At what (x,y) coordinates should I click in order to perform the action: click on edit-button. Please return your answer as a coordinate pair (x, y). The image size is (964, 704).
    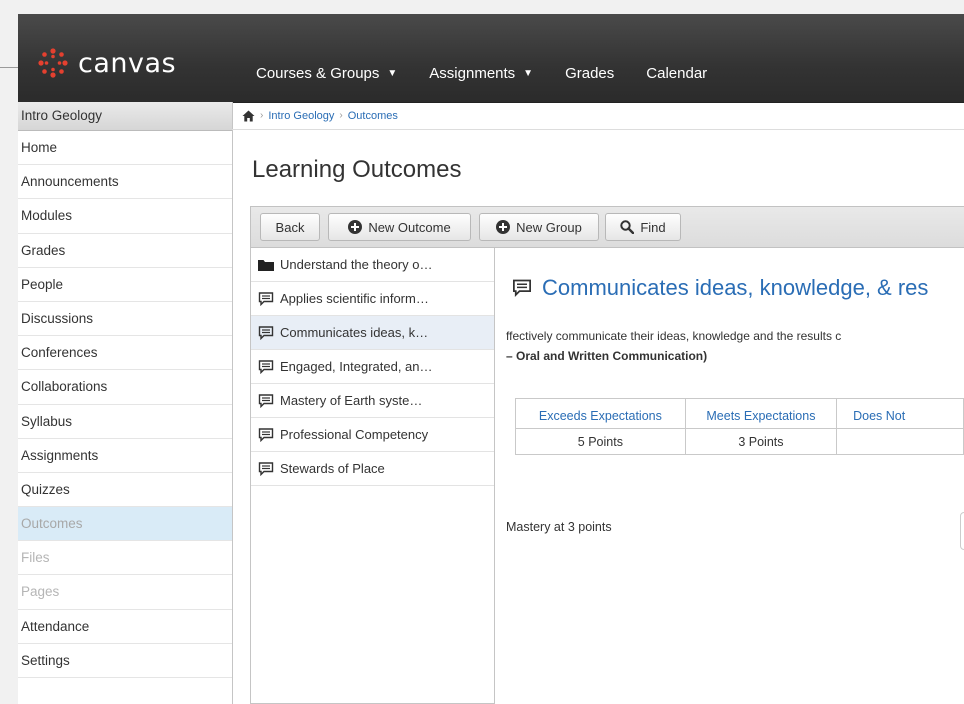
    Looking at the image, I should click on (962, 531).